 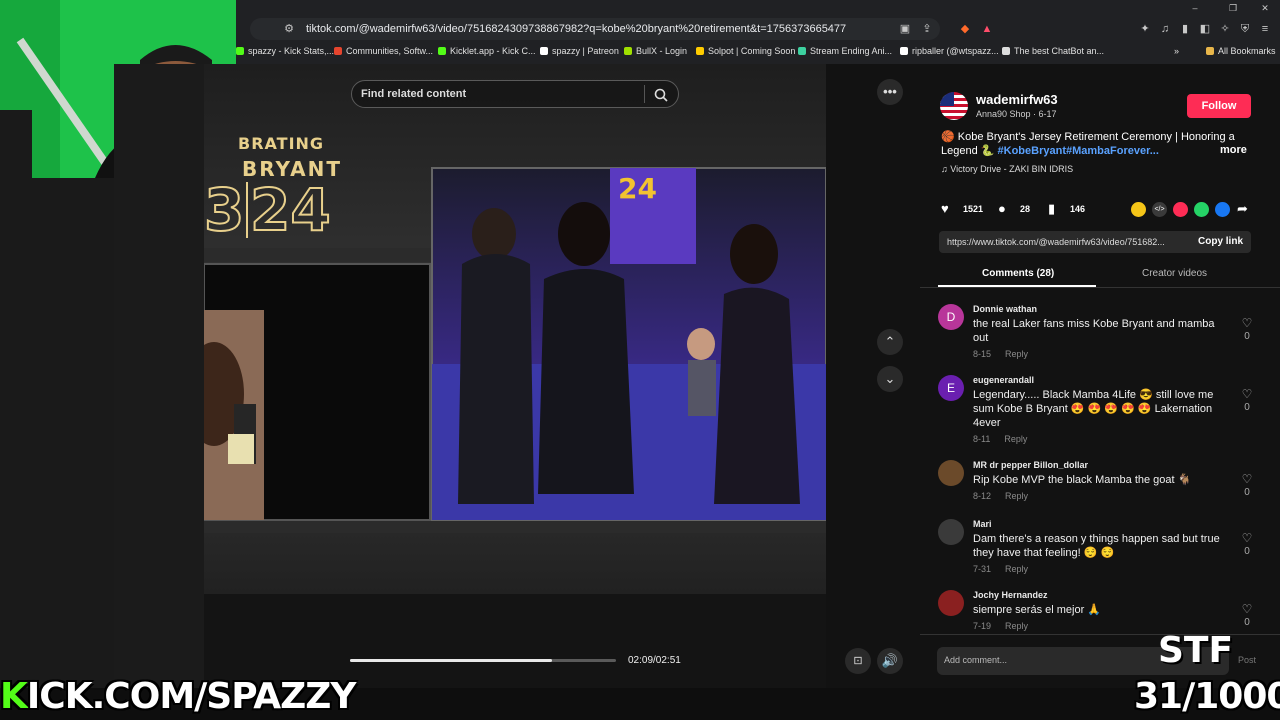 What do you see at coordinates (1007, 169) in the screenshot?
I see `music-row: ♫ Victory Drive - ZAKI BIN IDRIS` at bounding box center [1007, 169].